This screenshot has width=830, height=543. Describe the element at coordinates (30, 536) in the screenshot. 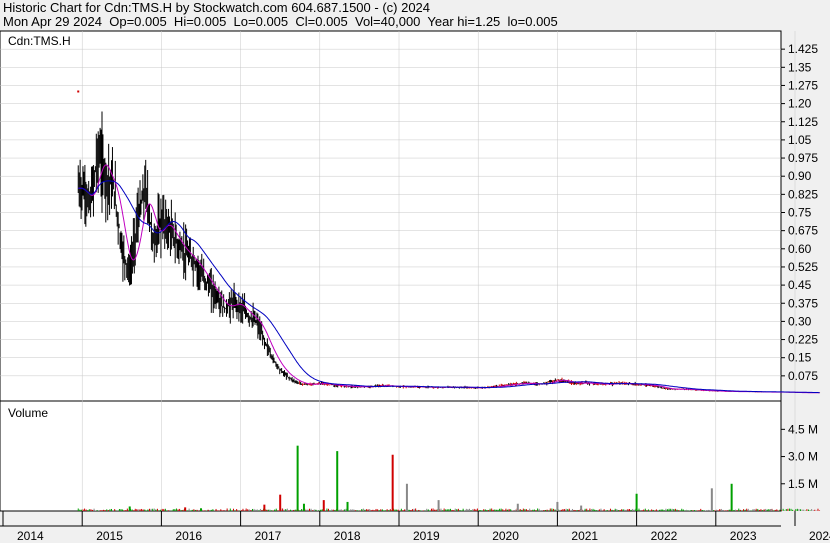

I see `x-year-label: 2014` at that location.